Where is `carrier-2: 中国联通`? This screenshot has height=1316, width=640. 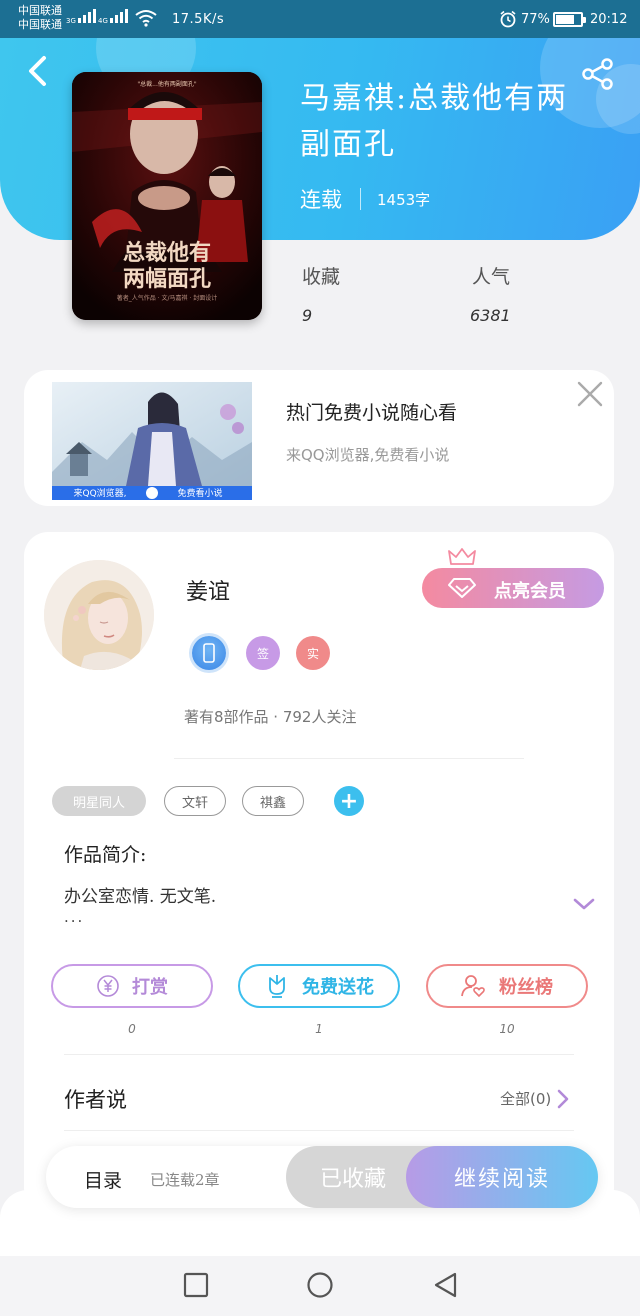 carrier-2: 中国联通 is located at coordinates (40, 24).